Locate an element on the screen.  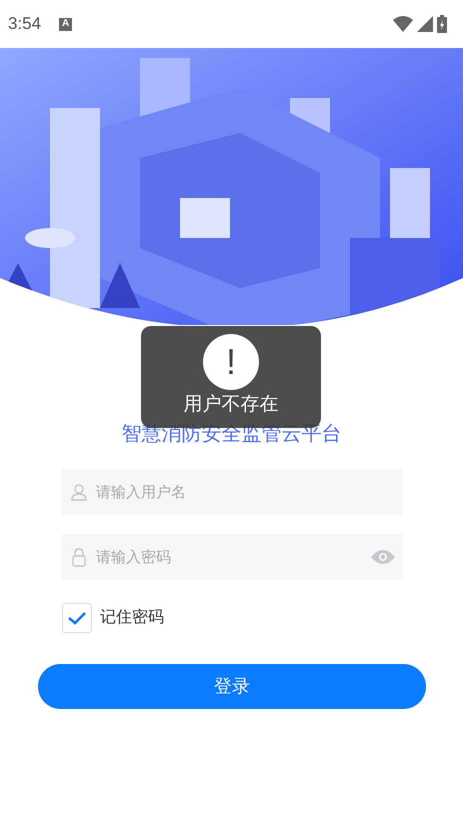
toast-message: 用户不存在 is located at coordinates (231, 405).